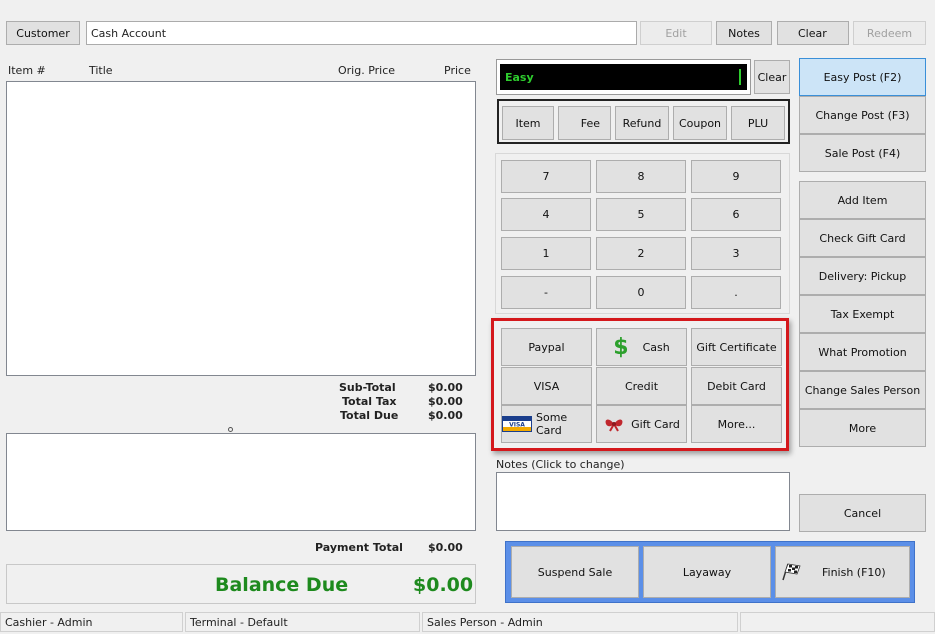  I want to click on keypad-8: 8, so click(641, 176).